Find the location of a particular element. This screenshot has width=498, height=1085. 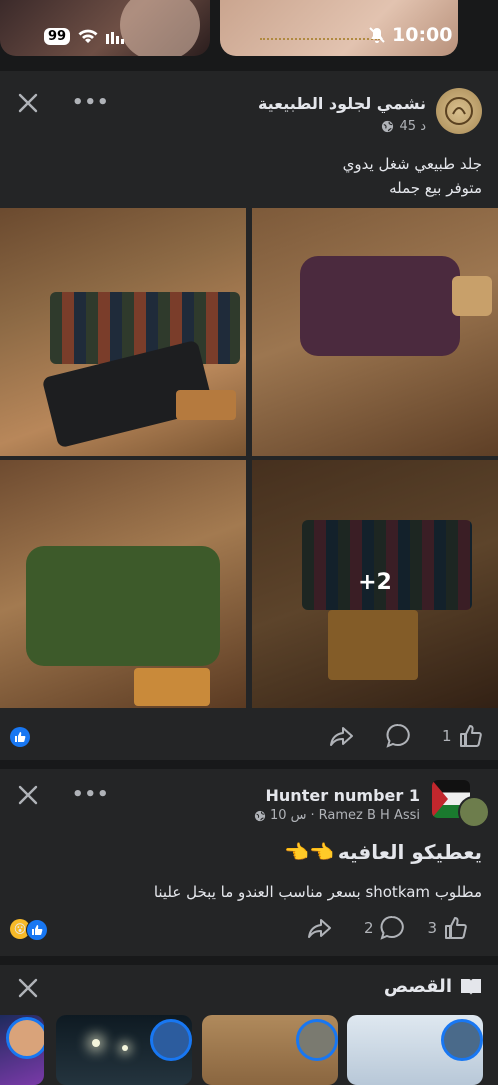

post-actions: 2 3 is located at coordinates (387, 928).